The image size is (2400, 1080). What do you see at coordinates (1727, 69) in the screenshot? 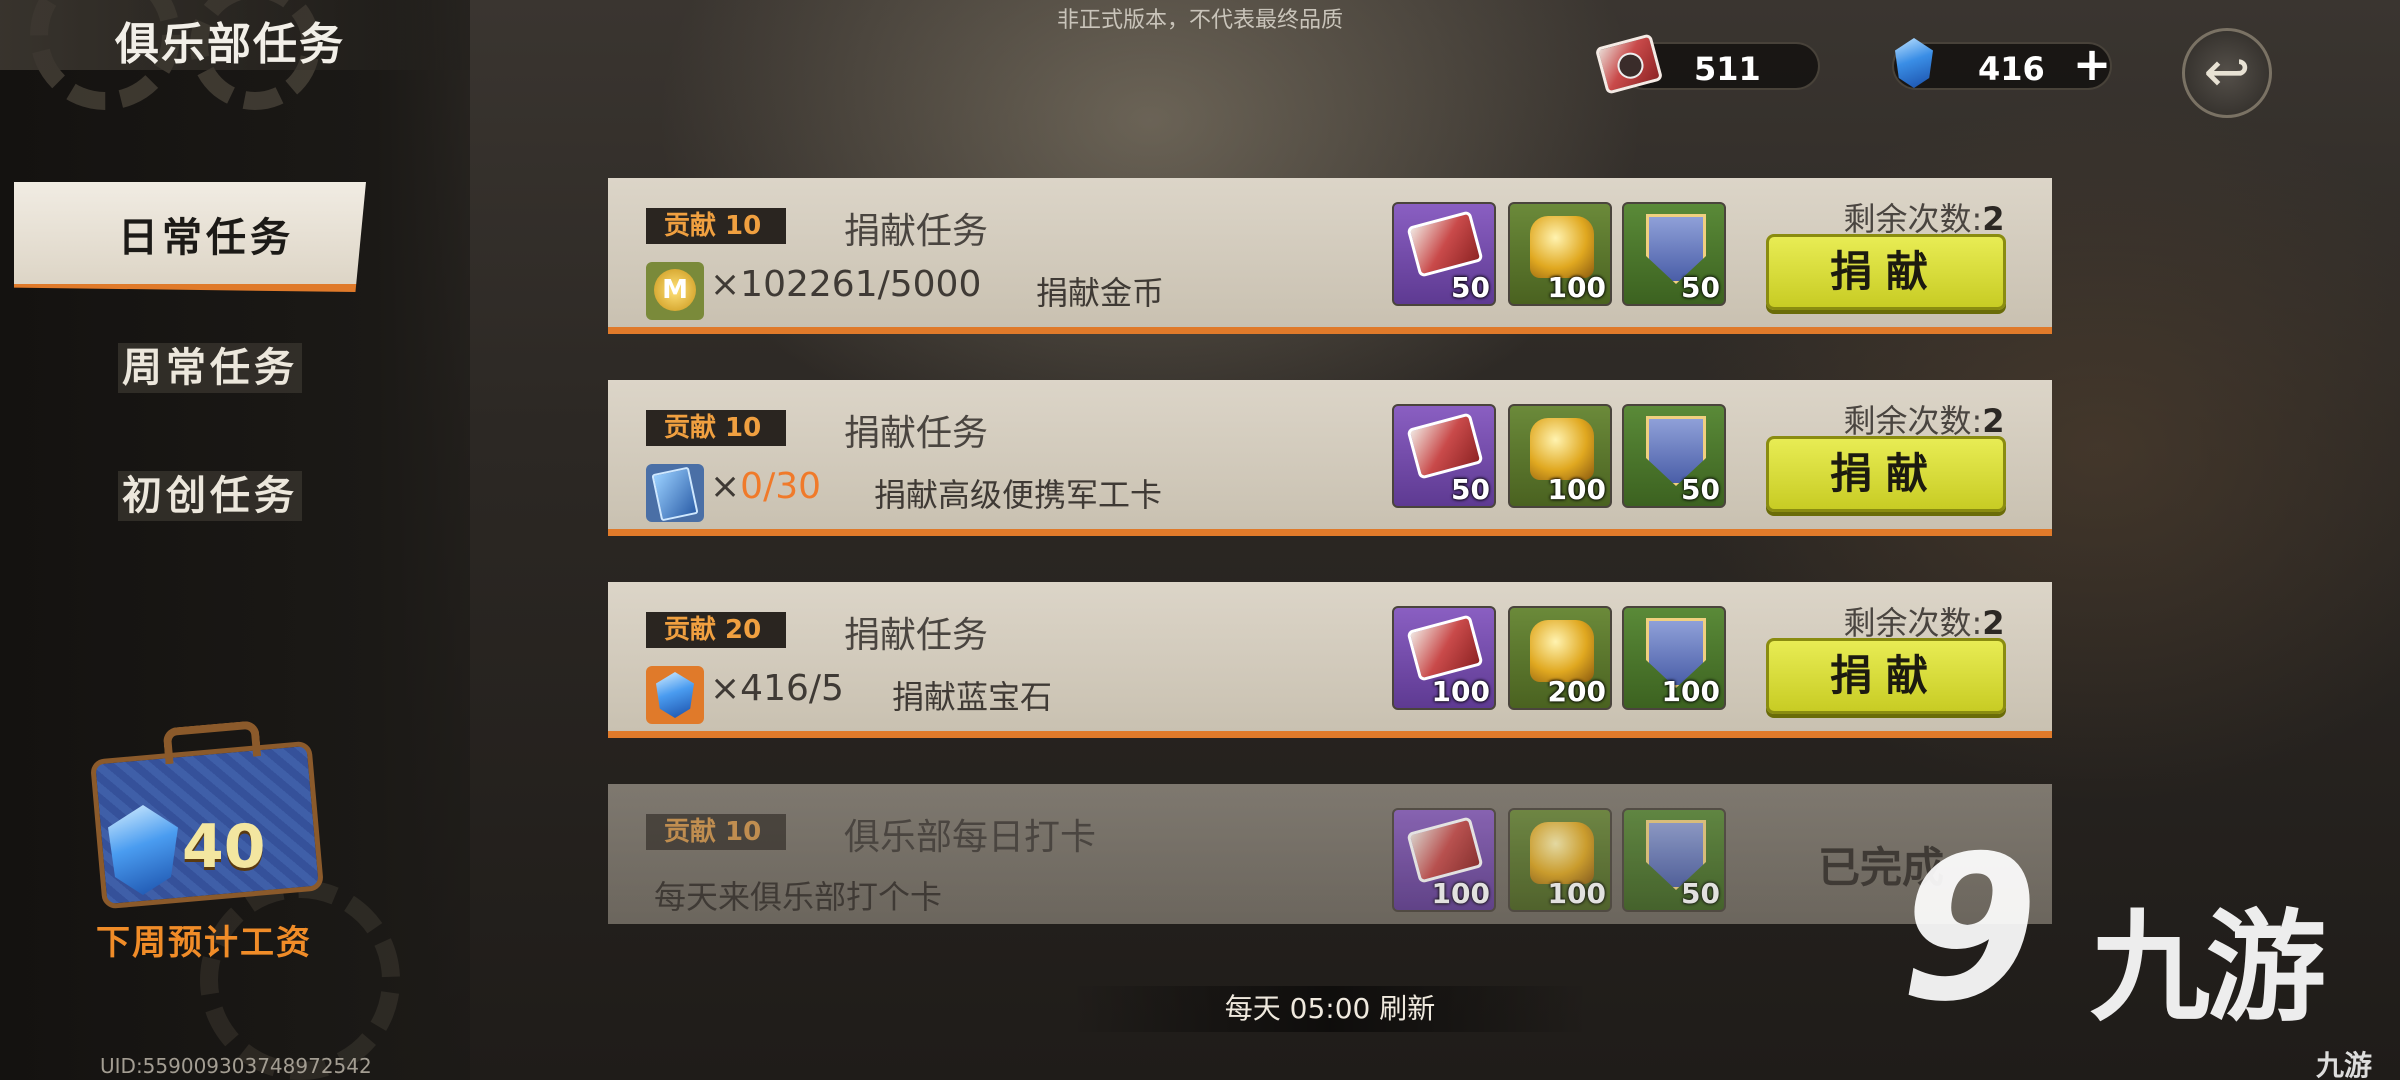
I see `ticket-count: 511` at bounding box center [1727, 69].